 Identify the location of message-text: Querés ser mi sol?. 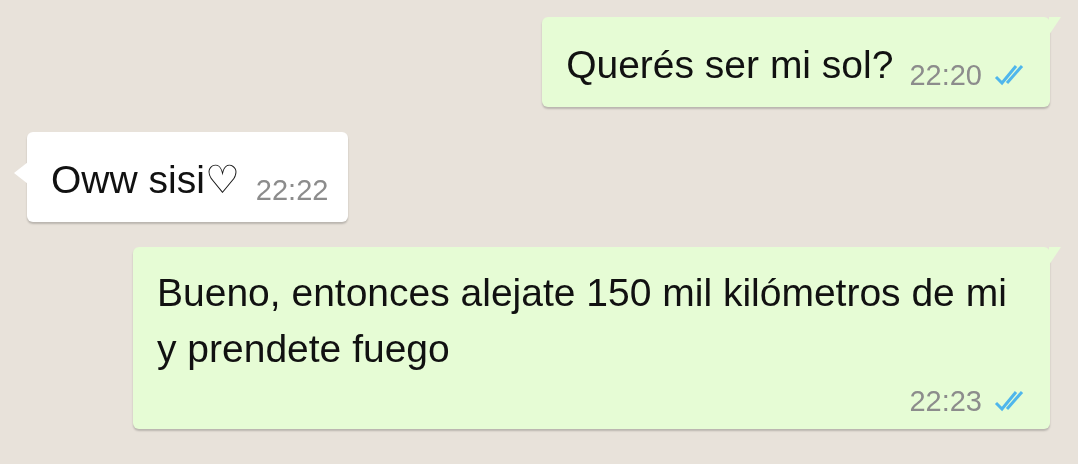
(730, 65).